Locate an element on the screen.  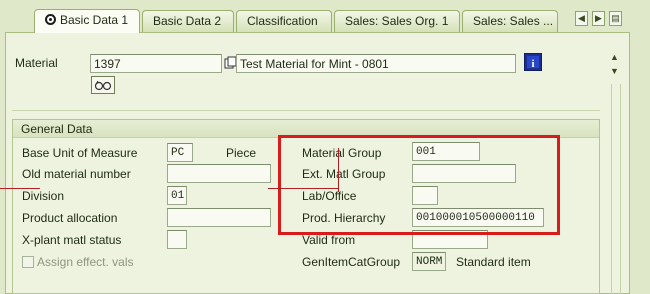
tab-basic-data-2: Basic Data 2 is located at coordinates (188, 21).